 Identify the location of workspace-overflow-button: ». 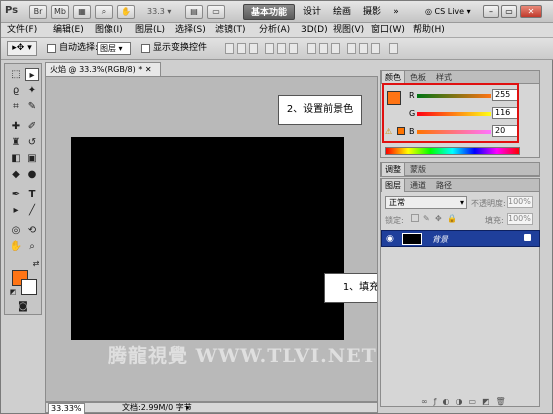
(396, 12).